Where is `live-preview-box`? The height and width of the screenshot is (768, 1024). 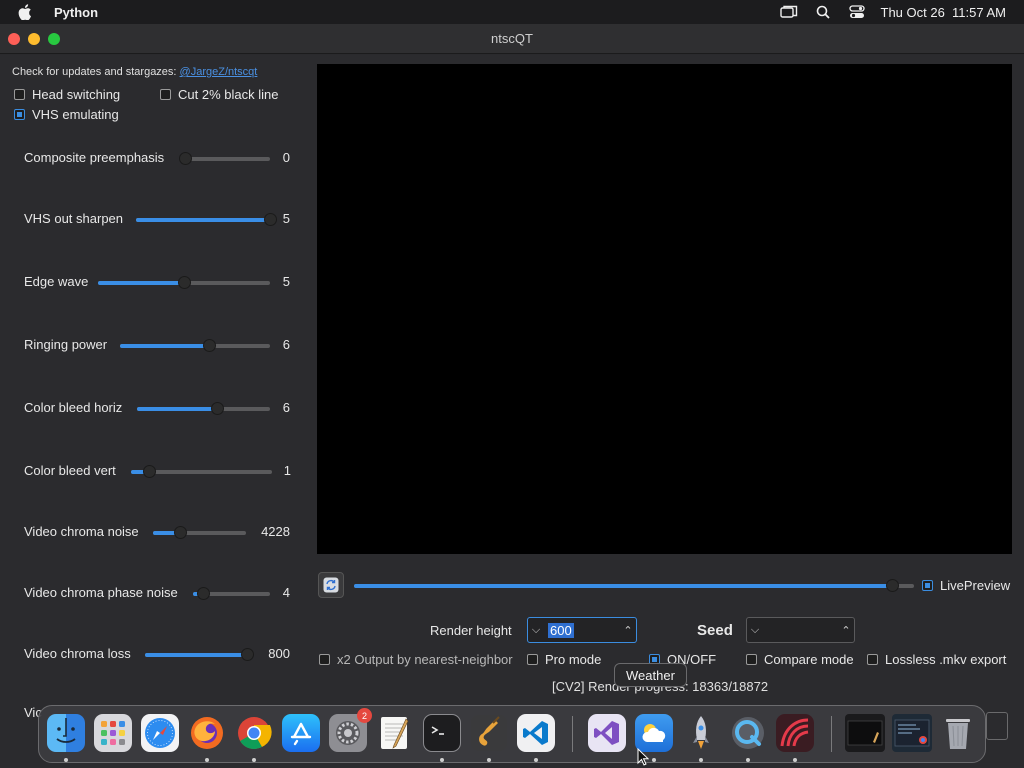
live-preview-box is located at coordinates (927, 585).